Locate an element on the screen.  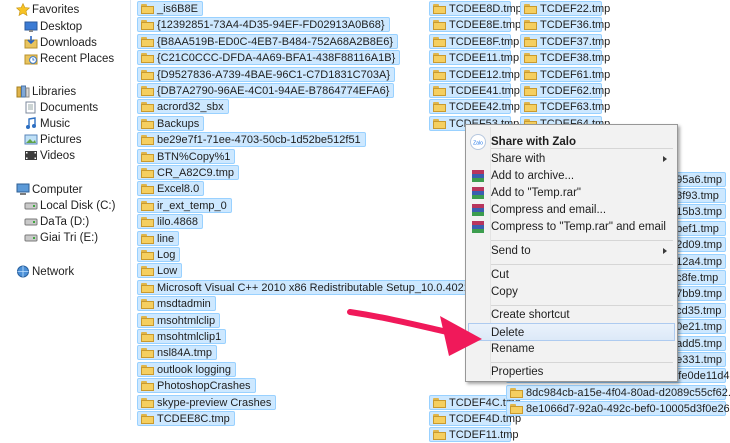
file-name: {D9527836-A739-4BAE-96C1-C7D1831C703A} is located at coordinates (273, 74).